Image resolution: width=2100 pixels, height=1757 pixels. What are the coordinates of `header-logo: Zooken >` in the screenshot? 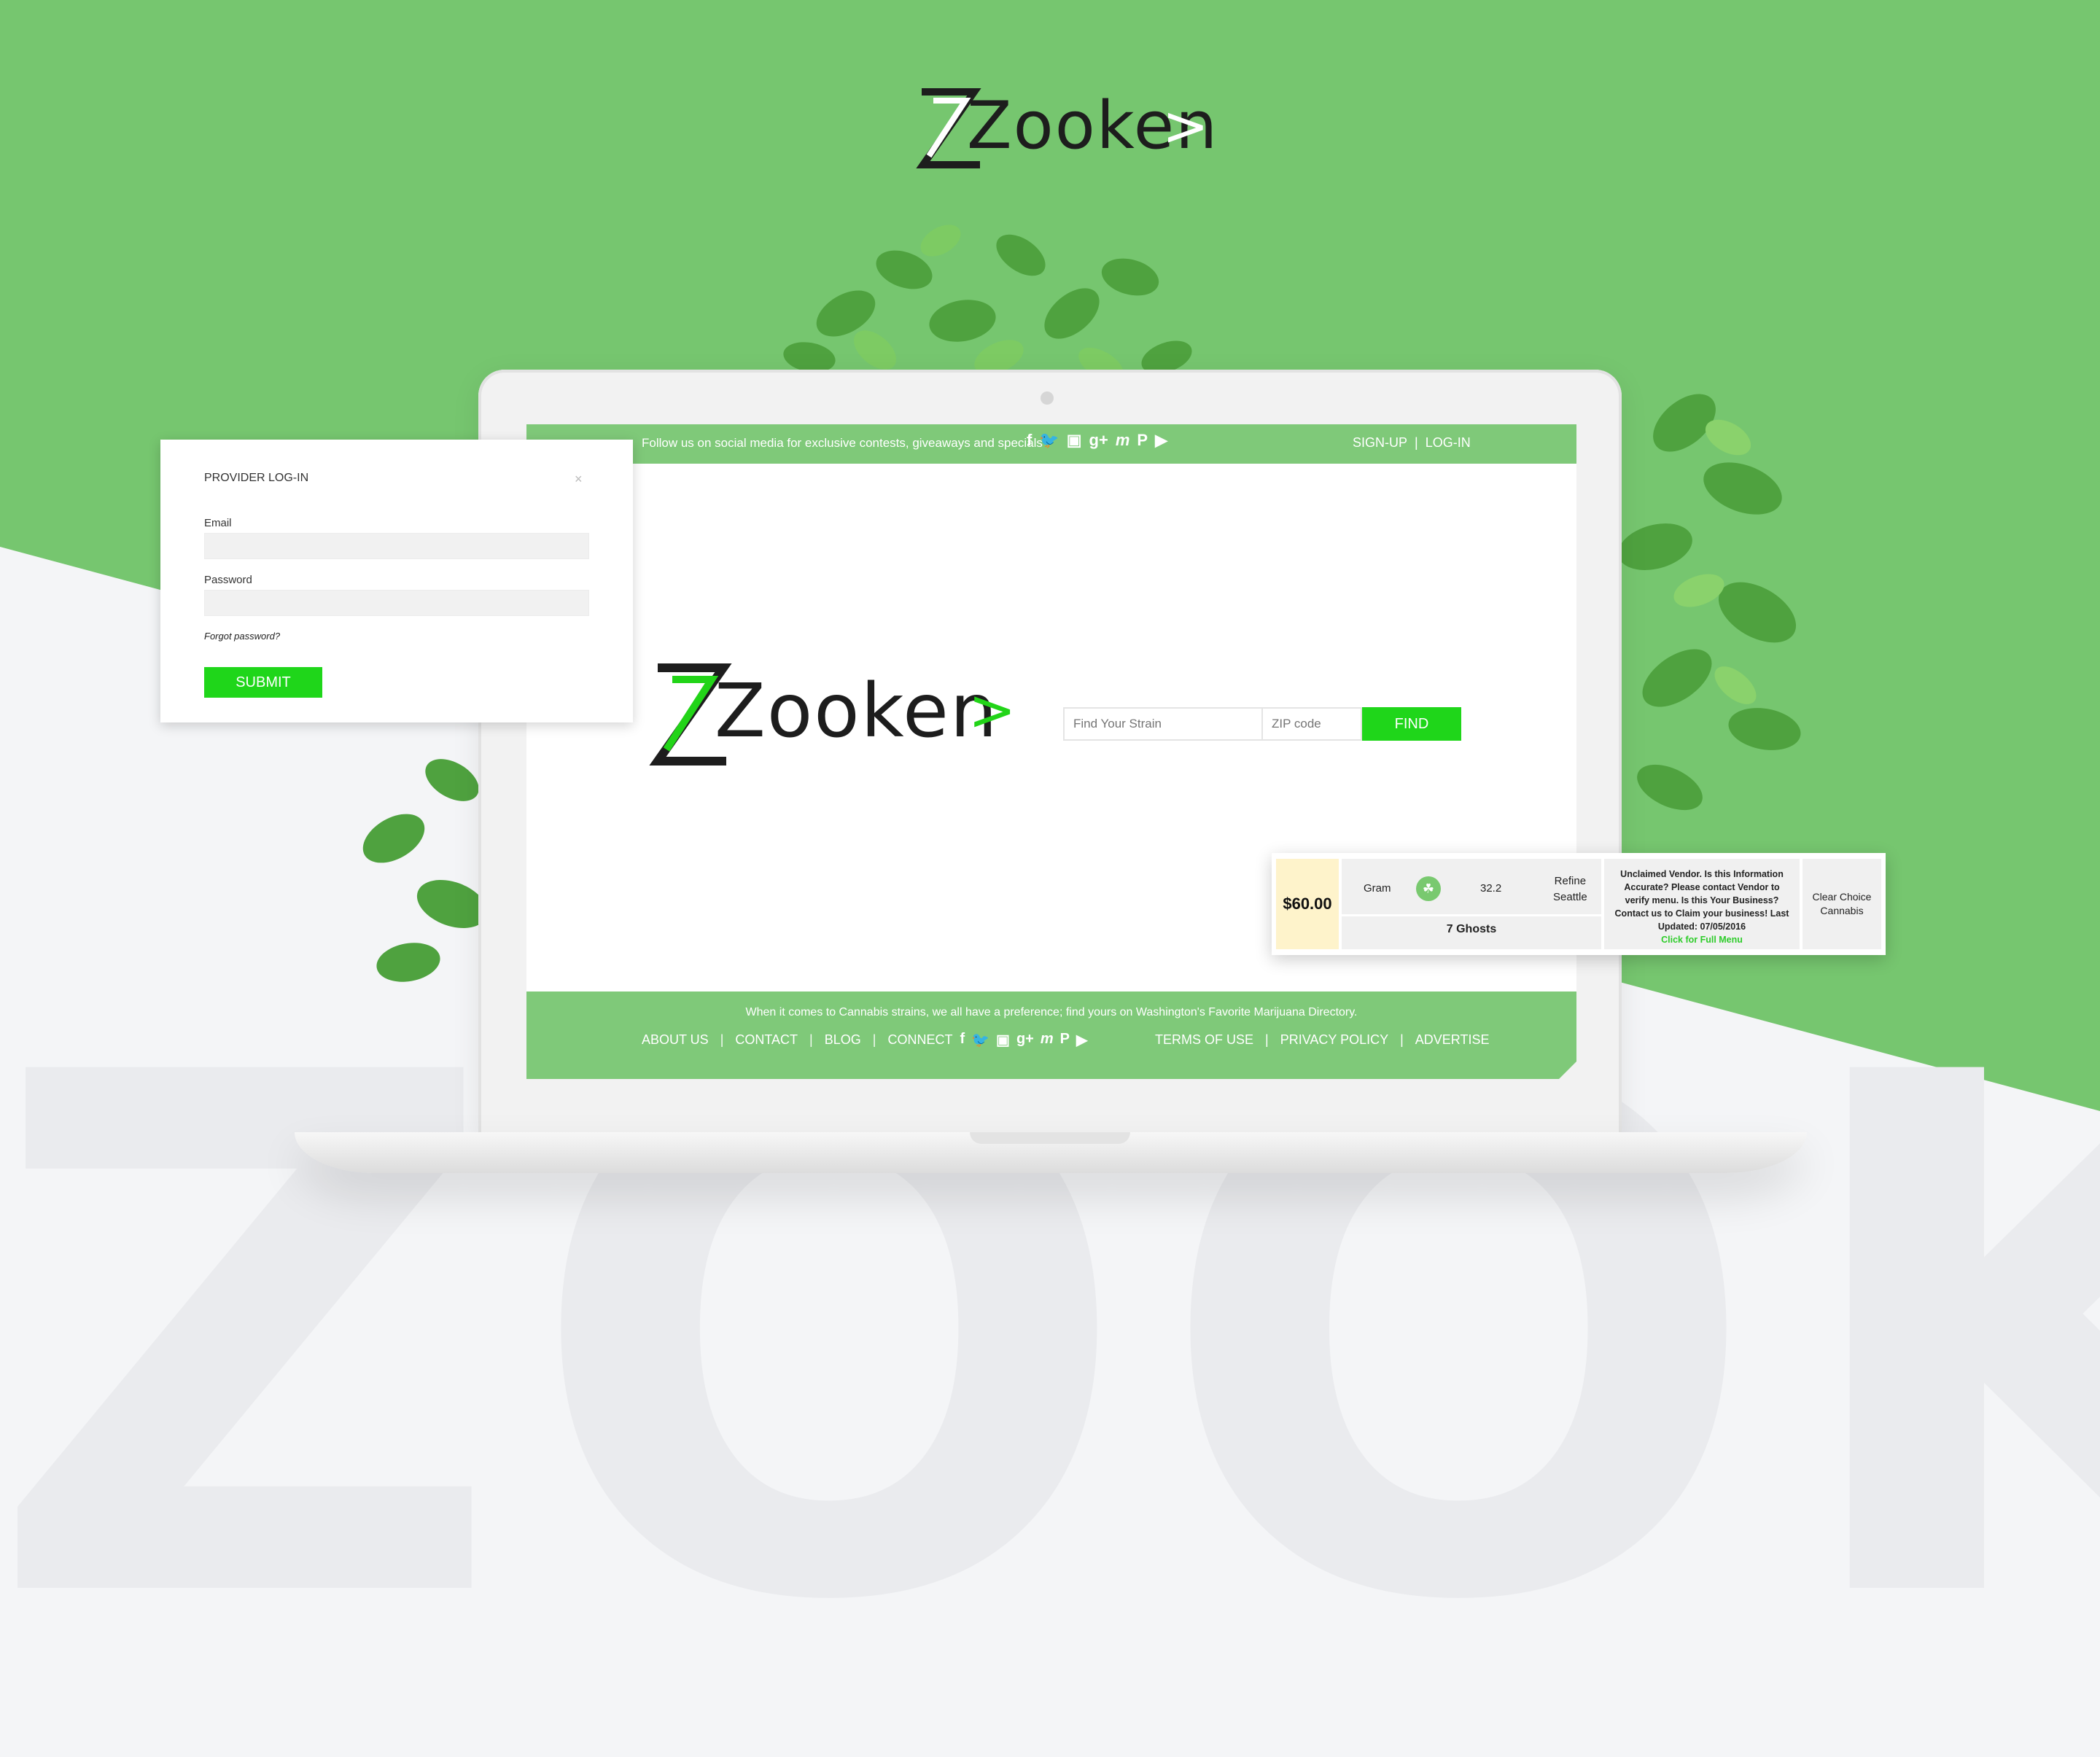 It's located at (1062, 130).